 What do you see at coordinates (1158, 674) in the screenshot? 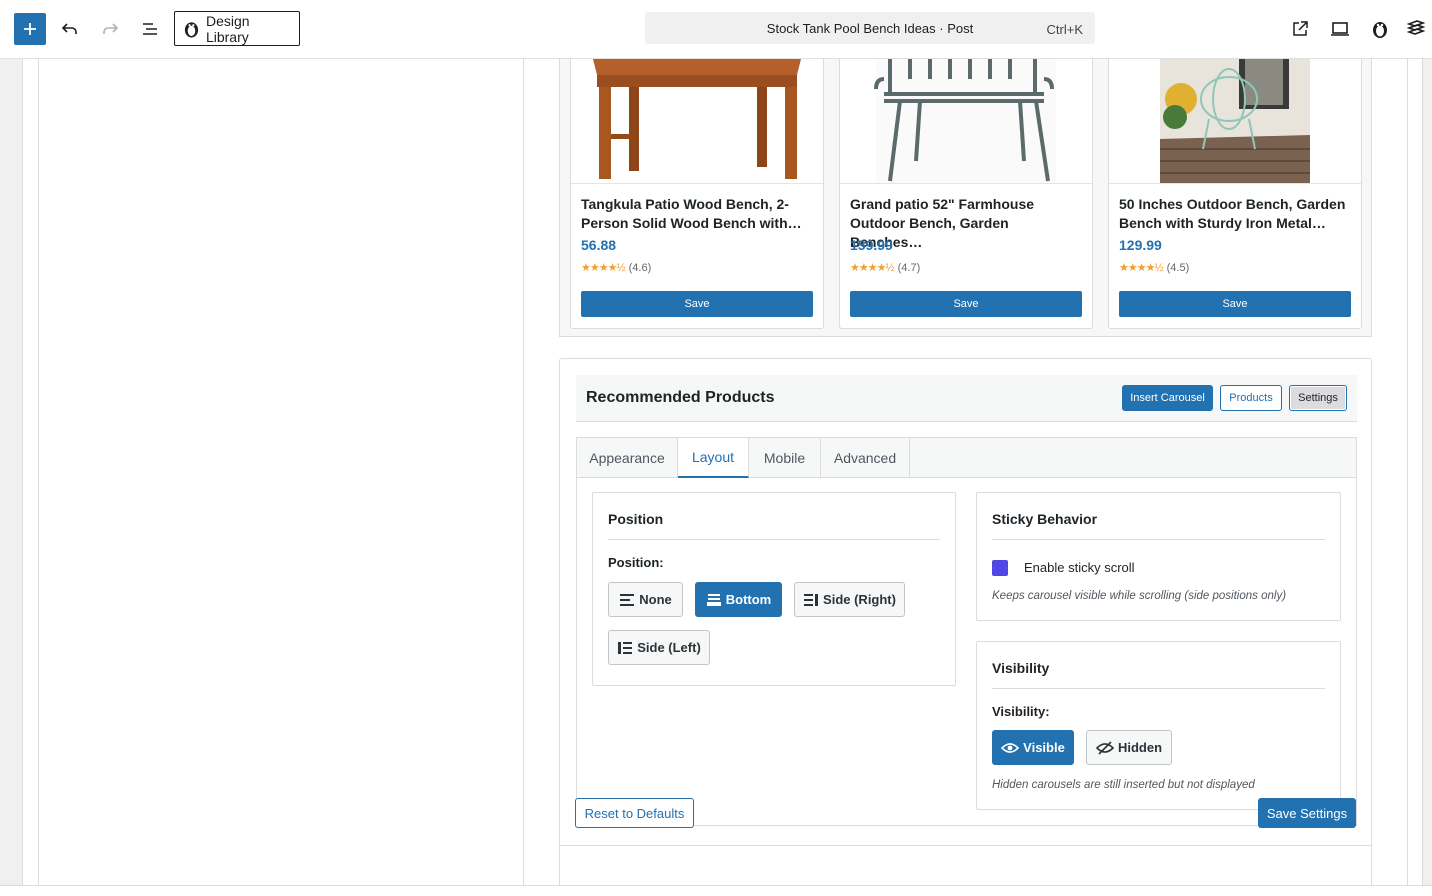
I see `section-title: Visibility` at bounding box center [1158, 674].